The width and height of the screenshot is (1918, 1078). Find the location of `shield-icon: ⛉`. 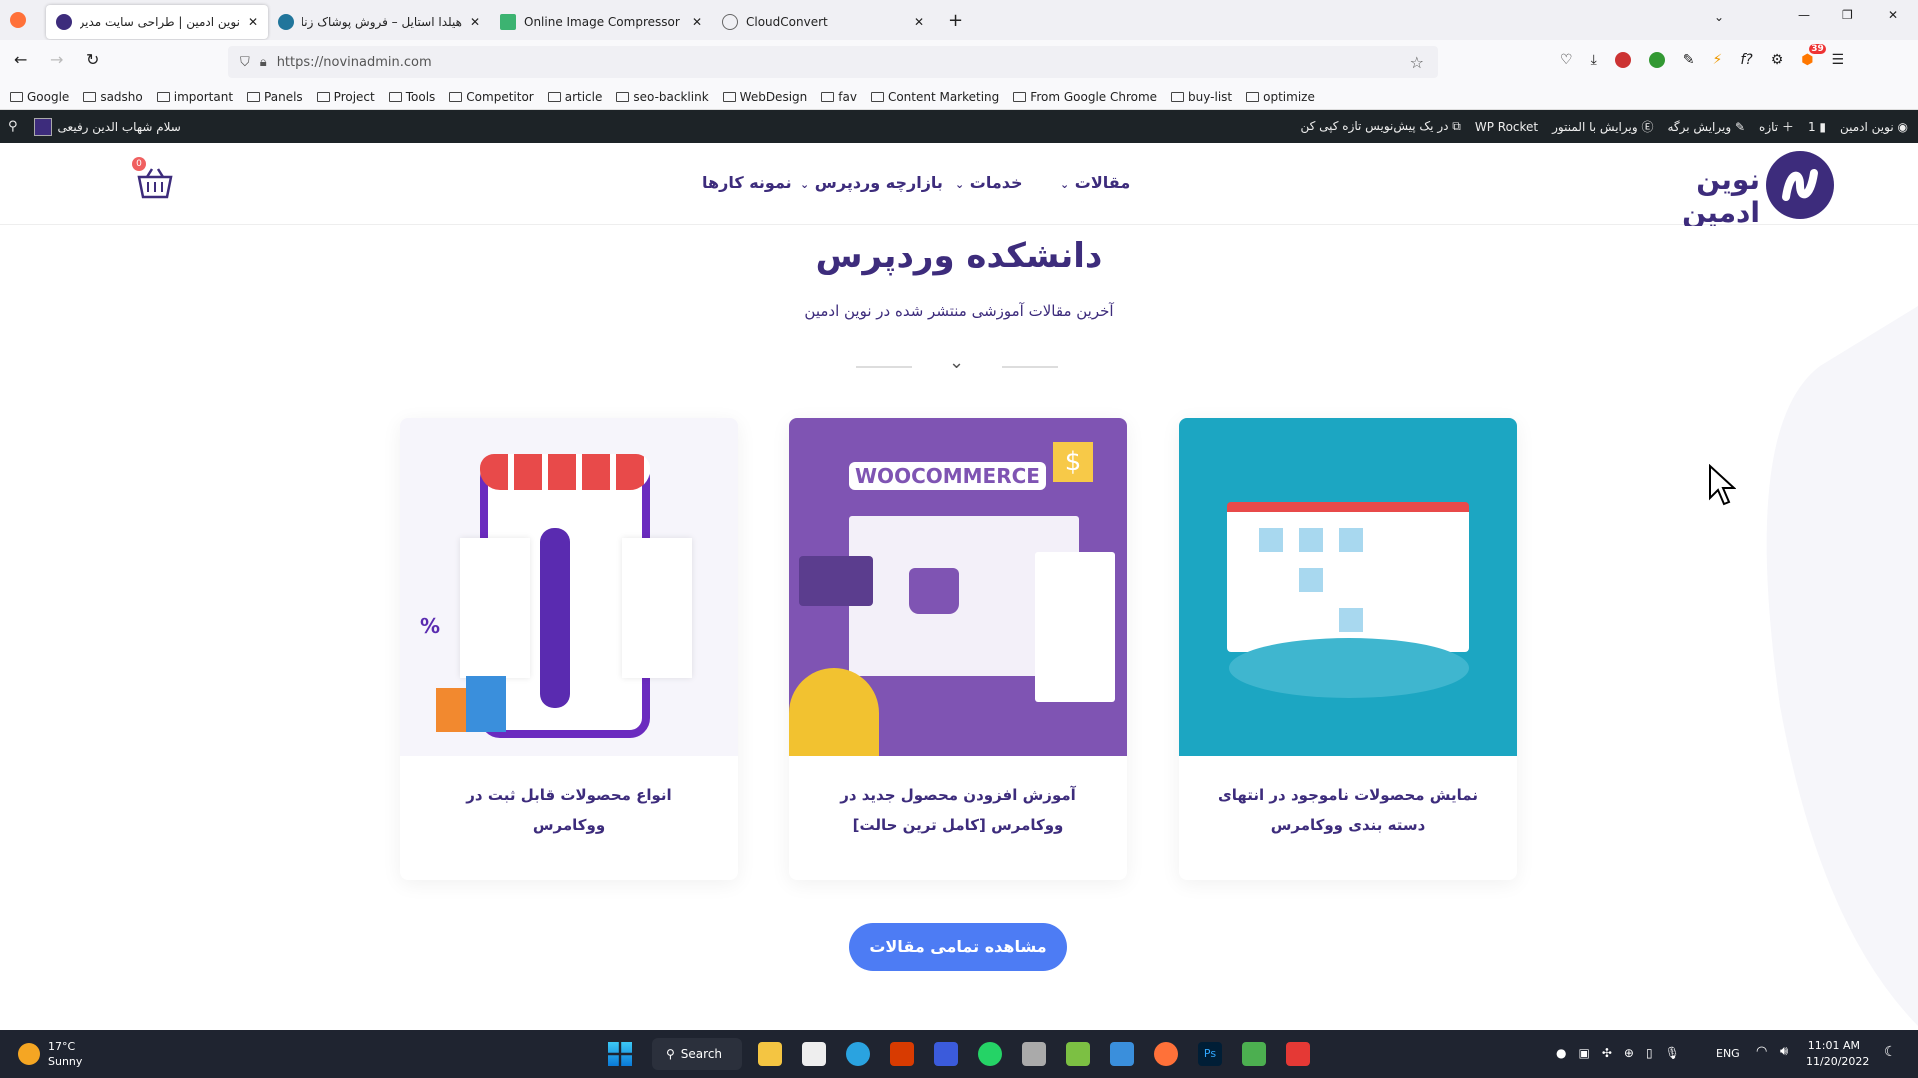

shield-icon: ⛉ is located at coordinates (245, 62).